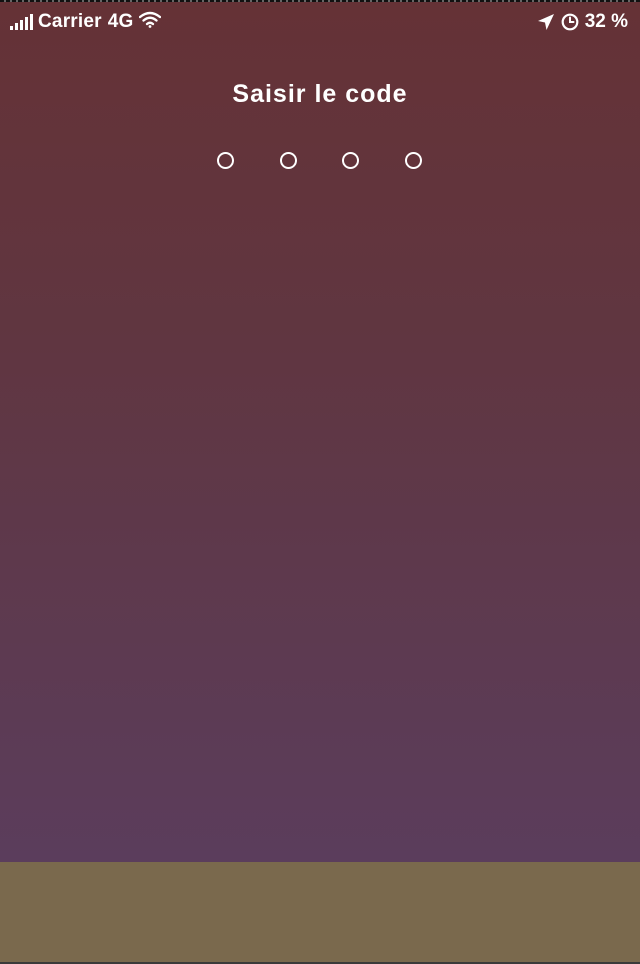 This screenshot has height=964, width=640. I want to click on page-title: Saisir le code, so click(320, 94).